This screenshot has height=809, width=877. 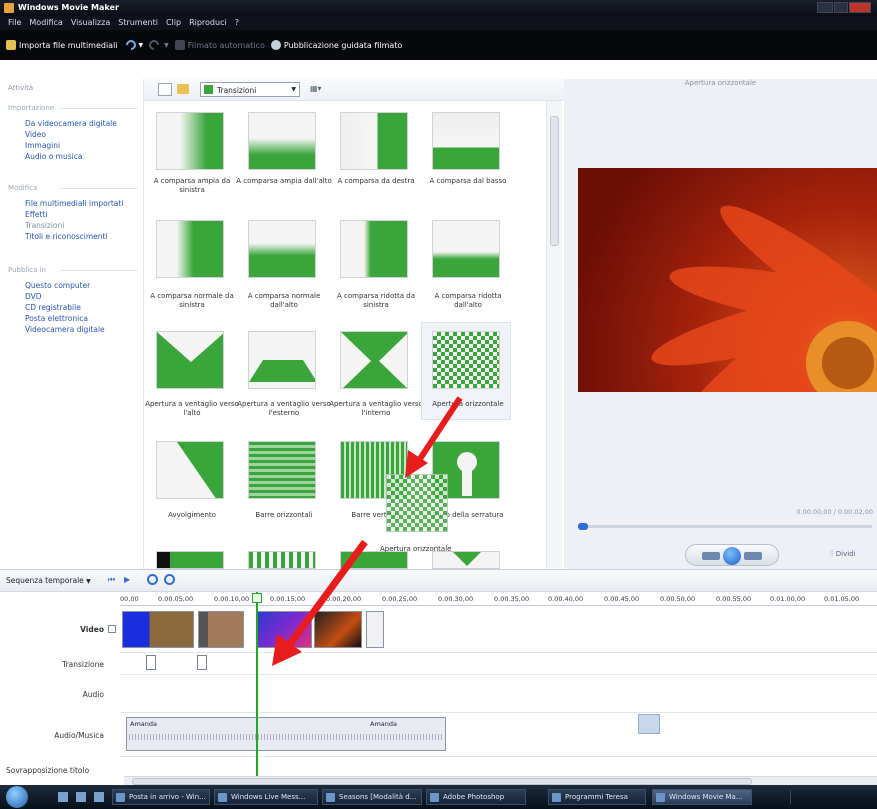 I want to click on menu-view: Visualizza, so click(x=90, y=23).